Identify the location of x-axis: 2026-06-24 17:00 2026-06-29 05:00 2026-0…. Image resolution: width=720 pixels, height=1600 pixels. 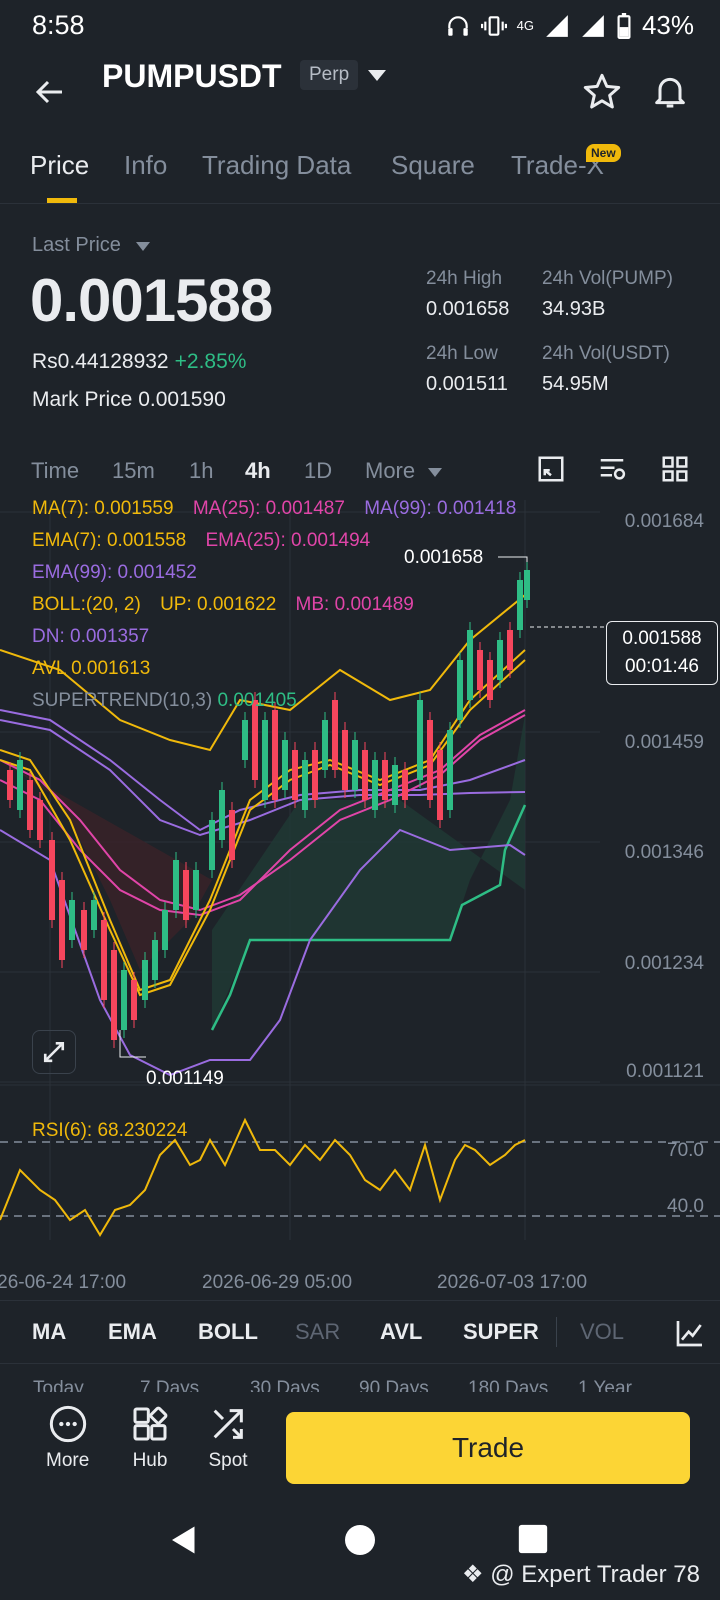
(360, 1284).